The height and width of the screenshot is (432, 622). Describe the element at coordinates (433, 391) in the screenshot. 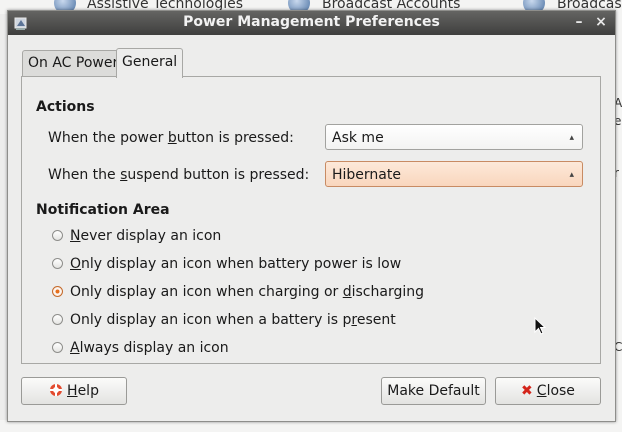

I see `make-default-button: Make Default` at that location.